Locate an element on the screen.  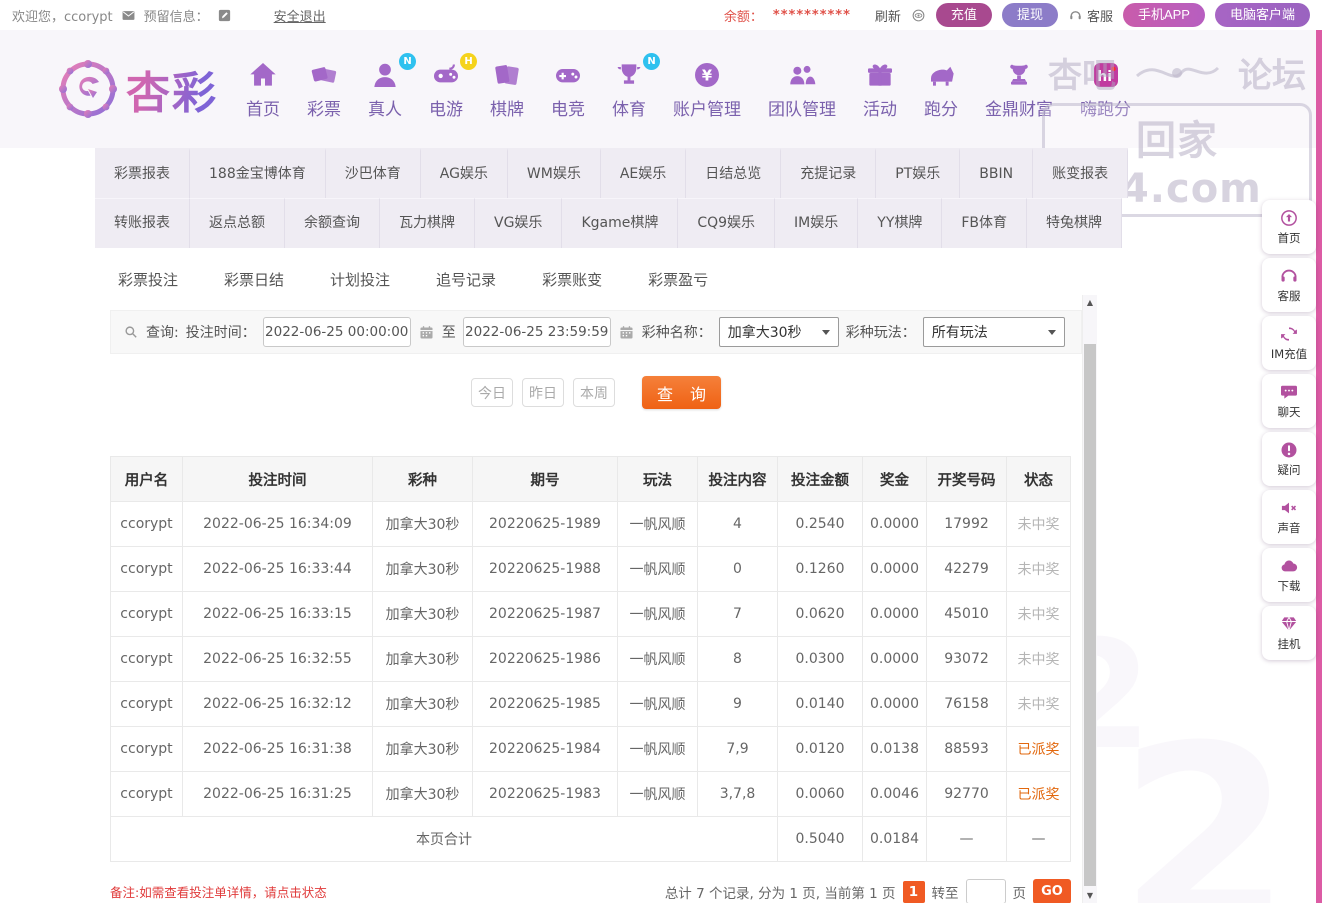
scrollbar-track is located at coordinates (1090, 599).